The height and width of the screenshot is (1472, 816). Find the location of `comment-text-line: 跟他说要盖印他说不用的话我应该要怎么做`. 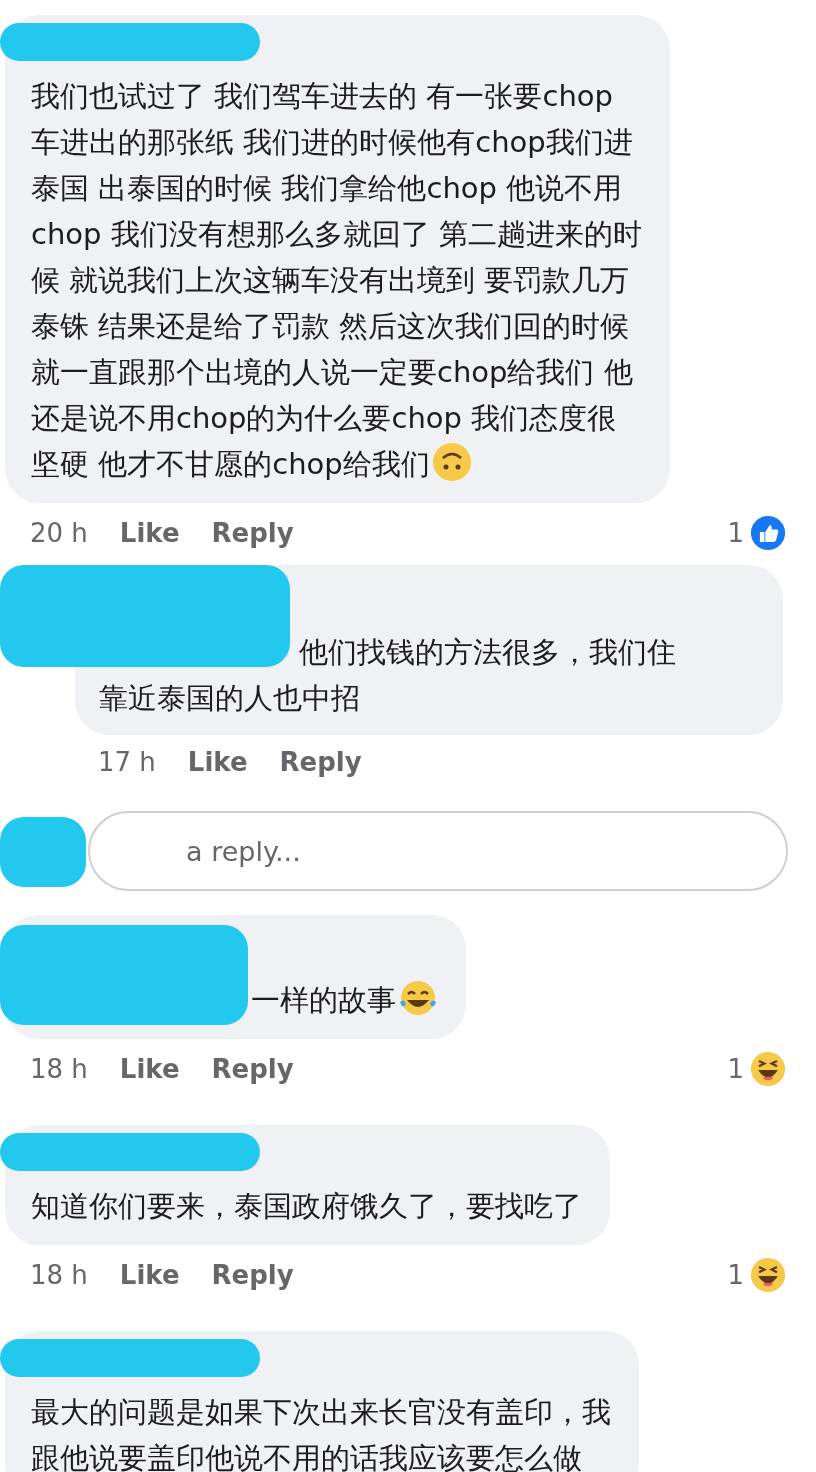

comment-text-line: 跟他说要盖印他说不用的话我应该要怎么做 is located at coordinates (306, 1456).